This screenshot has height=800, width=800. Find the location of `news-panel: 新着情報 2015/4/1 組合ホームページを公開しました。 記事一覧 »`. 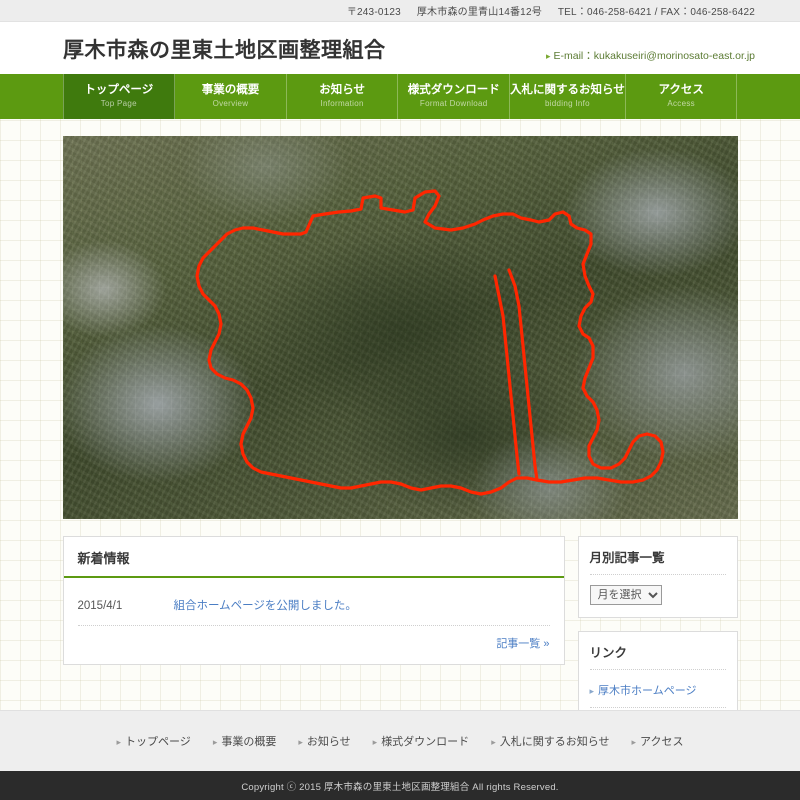

news-panel: 新着情報 2015/4/1 組合ホームページを公開しました。 記事一覧 » is located at coordinates (313, 600).